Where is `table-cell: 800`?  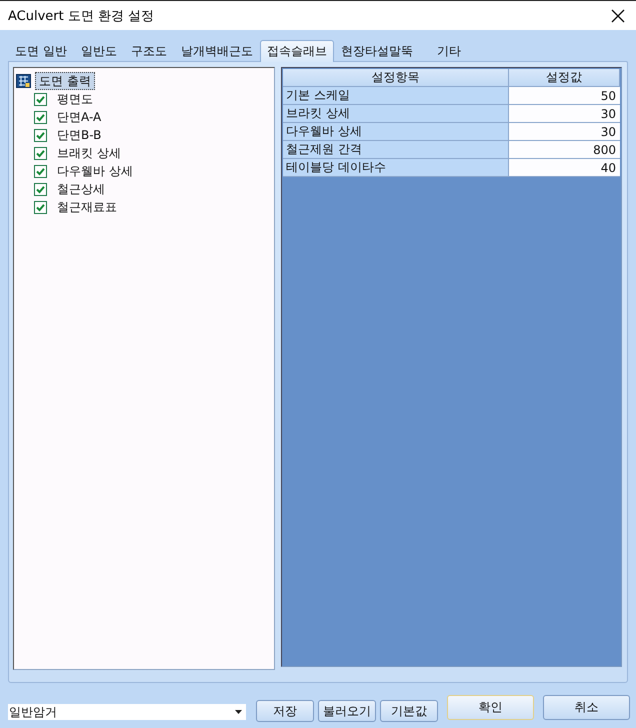
table-cell: 800 is located at coordinates (564, 150).